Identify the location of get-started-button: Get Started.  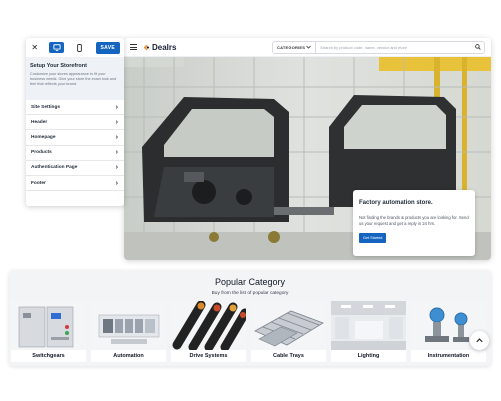
(373, 238).